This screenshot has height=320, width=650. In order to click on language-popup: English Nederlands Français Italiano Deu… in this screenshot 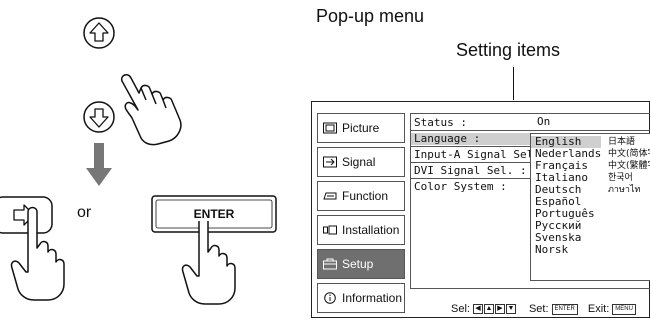, I will do `click(590, 207)`.